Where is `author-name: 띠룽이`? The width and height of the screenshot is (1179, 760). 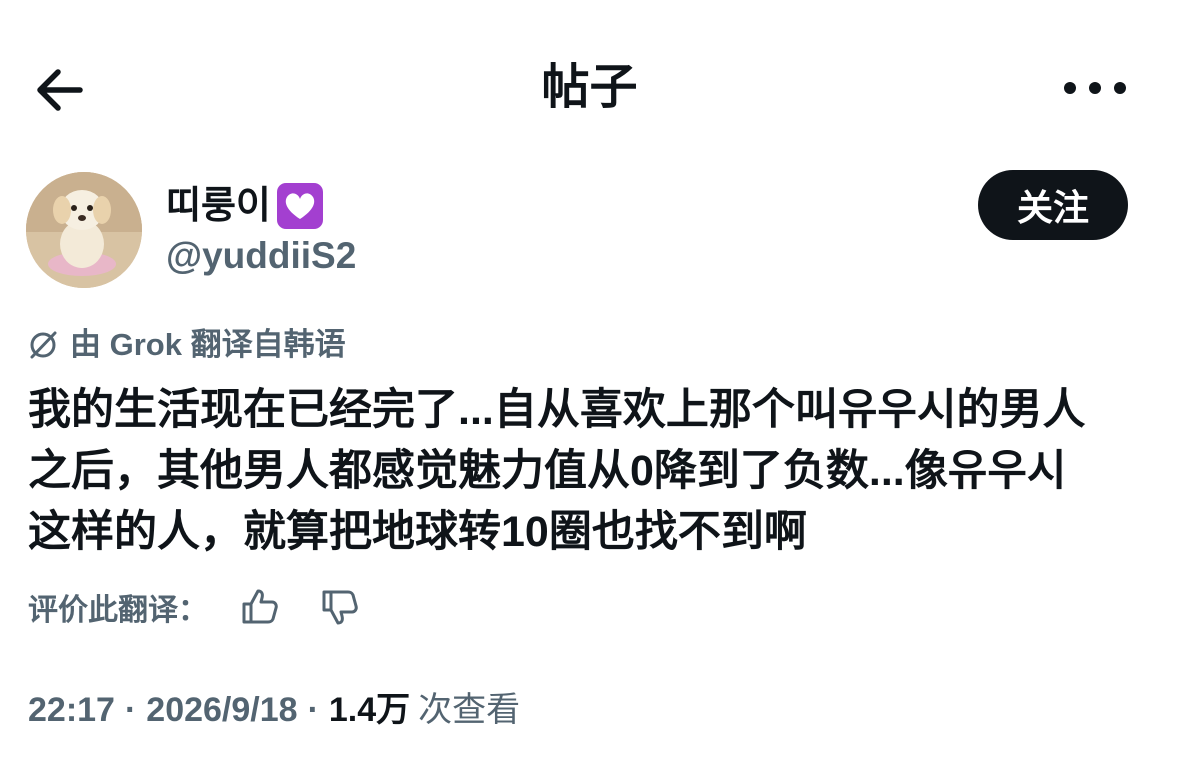
author-name: 띠룽이 is located at coordinates (244, 206).